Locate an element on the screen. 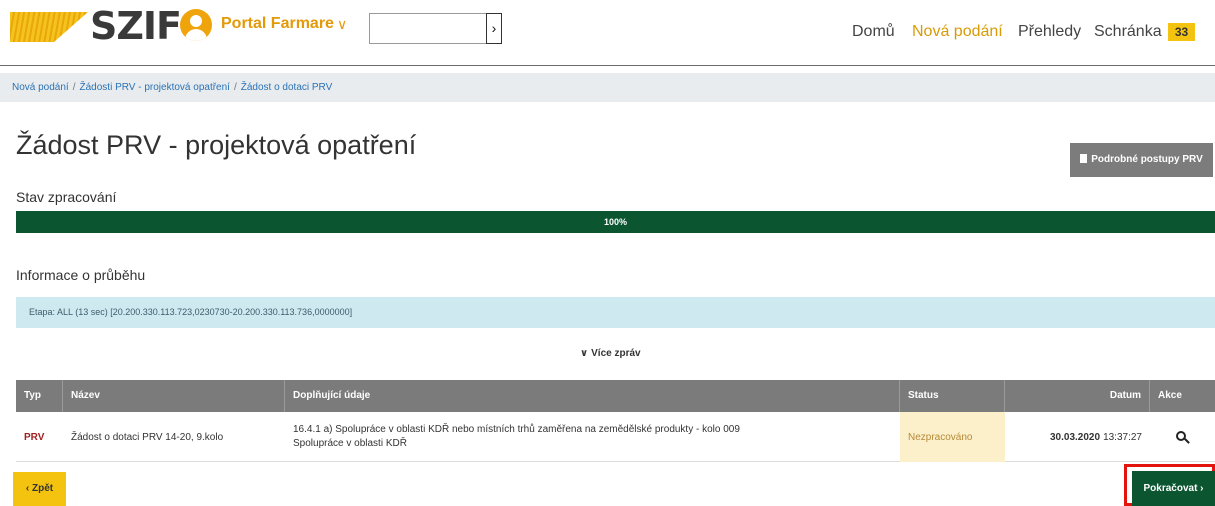  detailed-procedures-button: Podrobné postupy PRV is located at coordinates (1141, 160).